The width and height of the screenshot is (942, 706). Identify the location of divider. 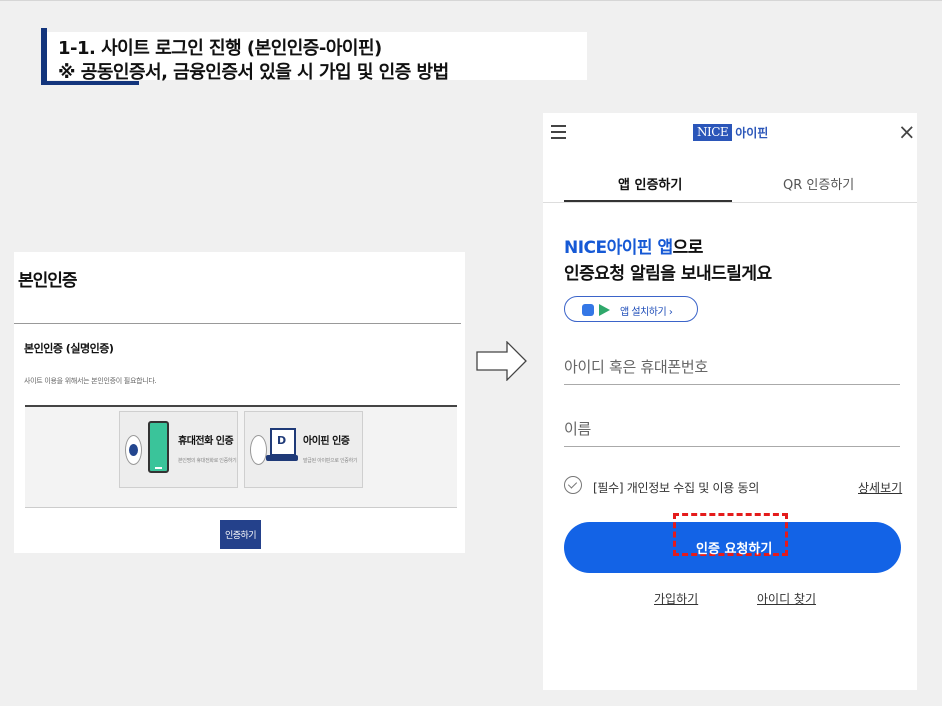
(237, 323).